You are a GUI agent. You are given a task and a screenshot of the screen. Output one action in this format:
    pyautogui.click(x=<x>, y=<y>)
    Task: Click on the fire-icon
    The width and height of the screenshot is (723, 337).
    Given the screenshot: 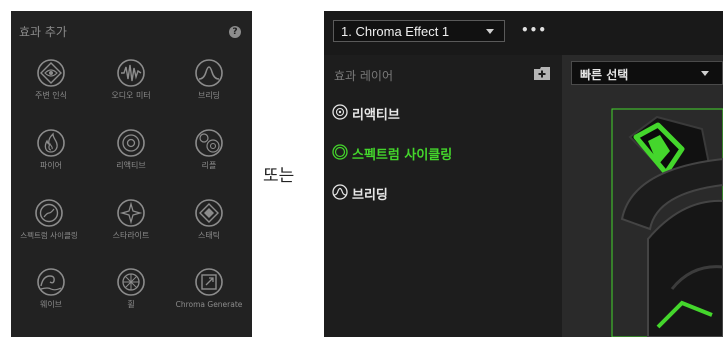 What is the action you would take?
    pyautogui.click(x=51, y=143)
    